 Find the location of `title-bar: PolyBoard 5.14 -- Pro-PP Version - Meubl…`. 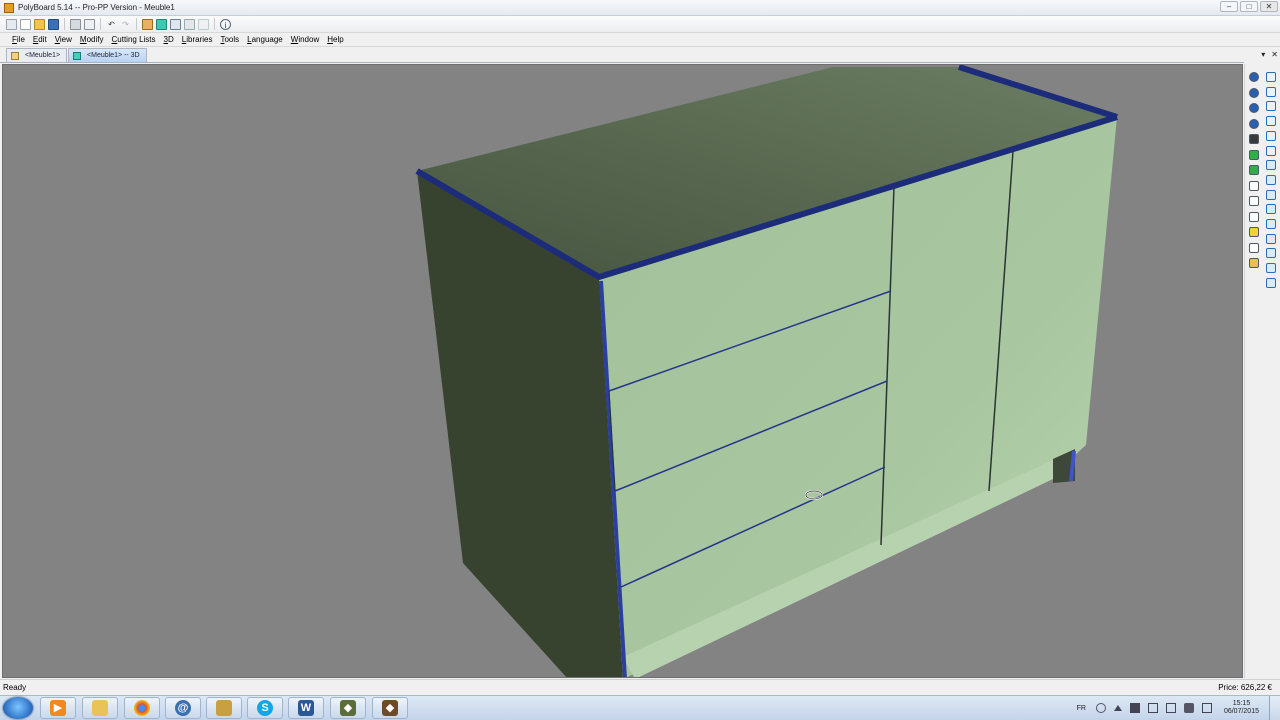

title-bar: PolyBoard 5.14 -- Pro-PP Version - Meubl… is located at coordinates (640, 8).